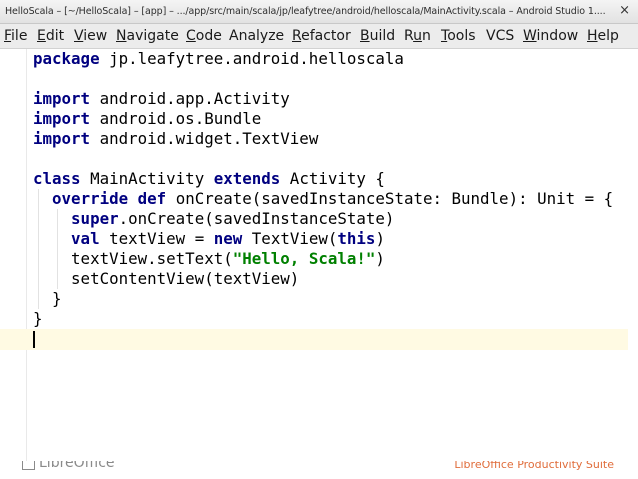 The width and height of the screenshot is (638, 479). I want to click on code-token: jp.leafytree.android.helloscala, so click(251, 58).